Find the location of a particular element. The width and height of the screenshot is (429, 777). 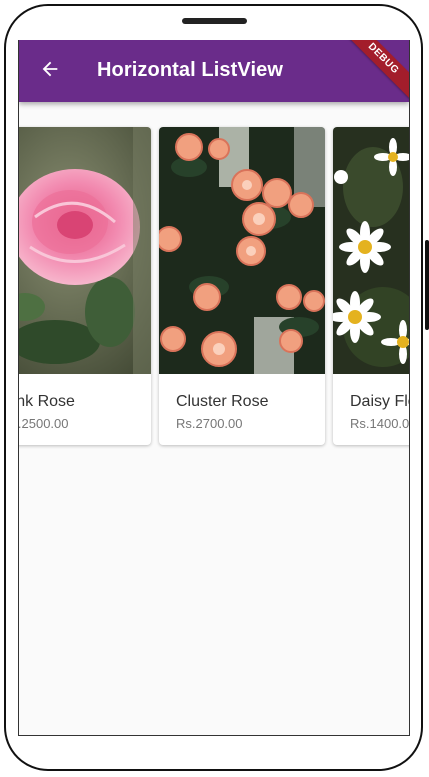

debug-banner: DEBUG is located at coordinates (371, 74).